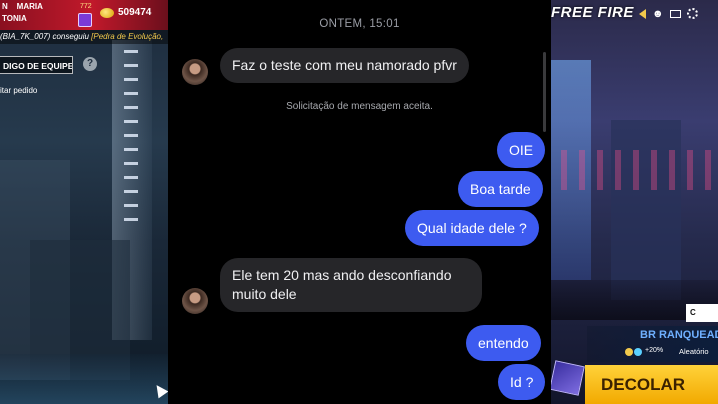 The image size is (718, 404). I want to click on gem-icon, so click(638, 352).